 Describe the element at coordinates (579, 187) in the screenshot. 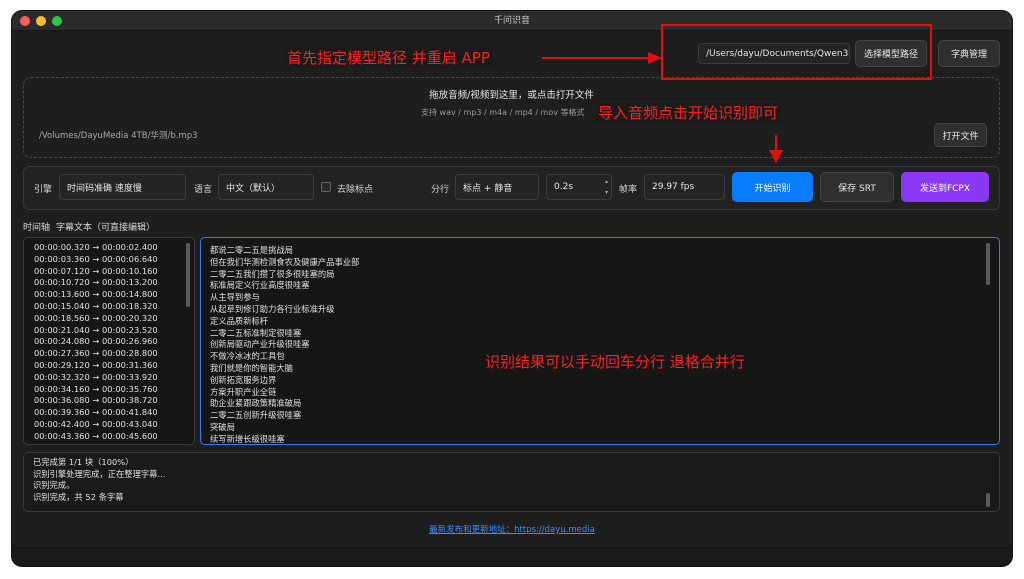

I see `gap-stepper: 0.2s` at that location.